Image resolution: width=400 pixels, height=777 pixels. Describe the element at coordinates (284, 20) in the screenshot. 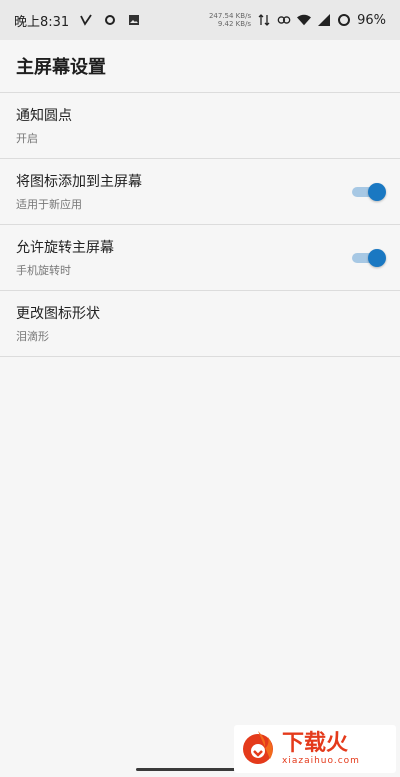

I see `link-icon` at that location.